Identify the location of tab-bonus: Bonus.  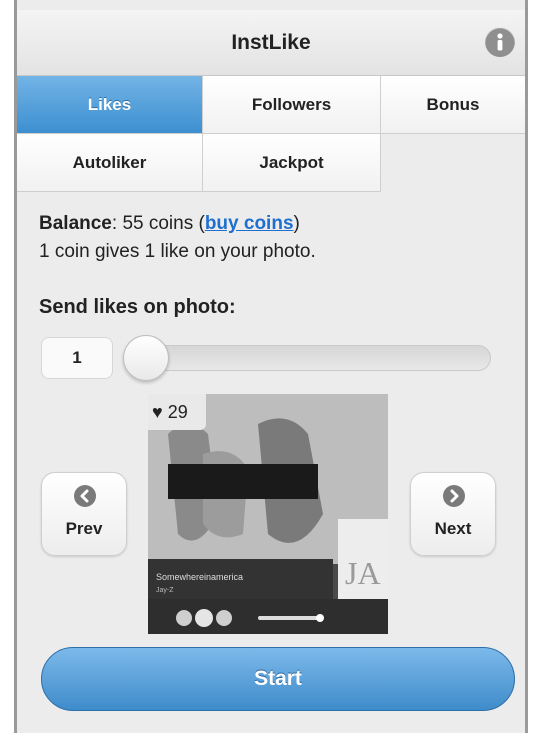
(453, 105).